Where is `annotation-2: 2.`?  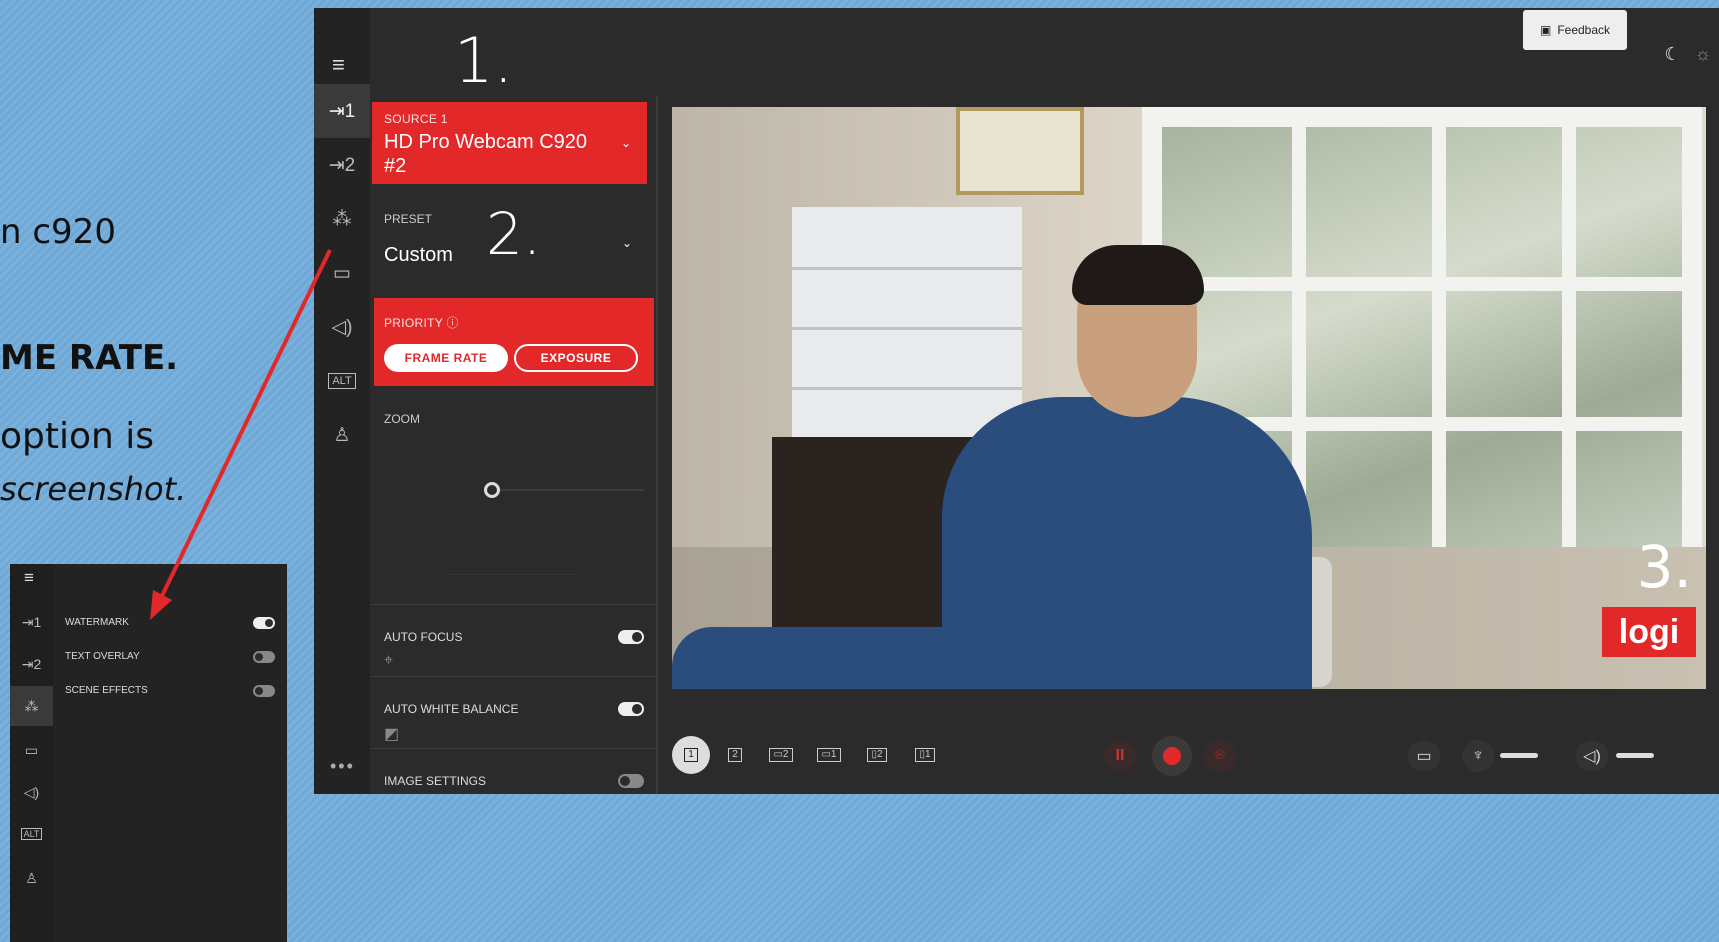 annotation-2: 2. is located at coordinates (514, 234).